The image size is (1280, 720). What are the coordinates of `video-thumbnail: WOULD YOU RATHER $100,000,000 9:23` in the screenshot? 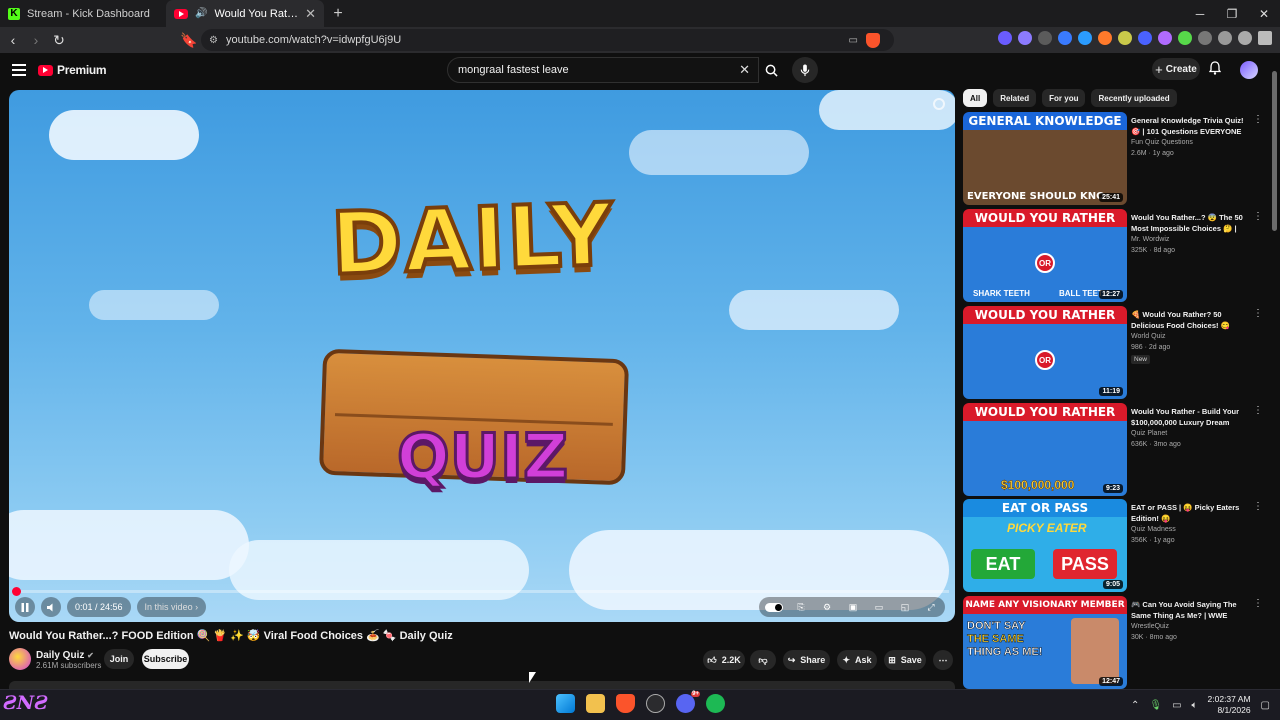 It's located at (1045, 449).